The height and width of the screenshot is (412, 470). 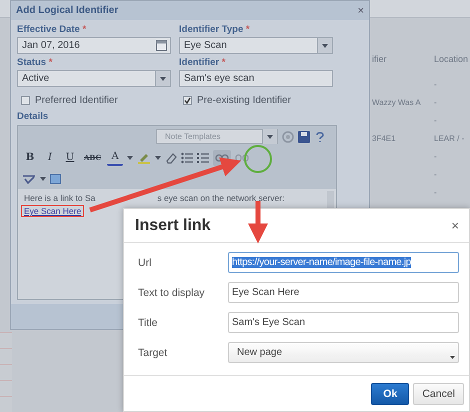 What do you see at coordinates (380, 59) in the screenshot?
I see `column-header: ifier` at bounding box center [380, 59].